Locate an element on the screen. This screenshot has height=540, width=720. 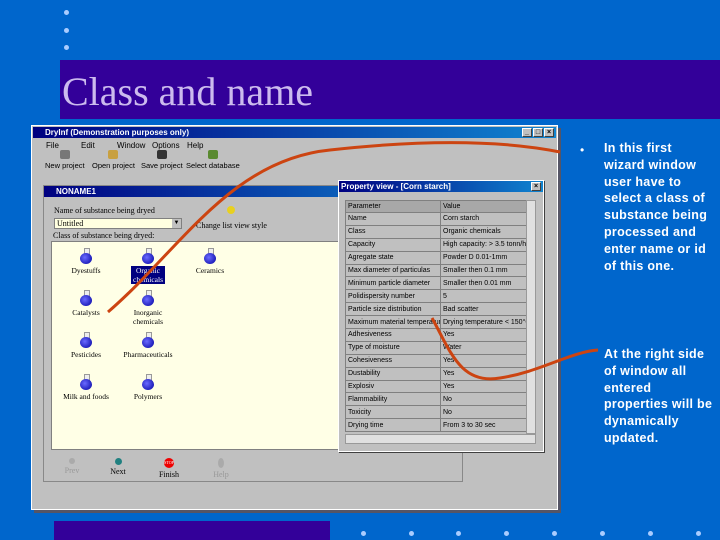
annotation-curve is located at coordinates (514, 349).